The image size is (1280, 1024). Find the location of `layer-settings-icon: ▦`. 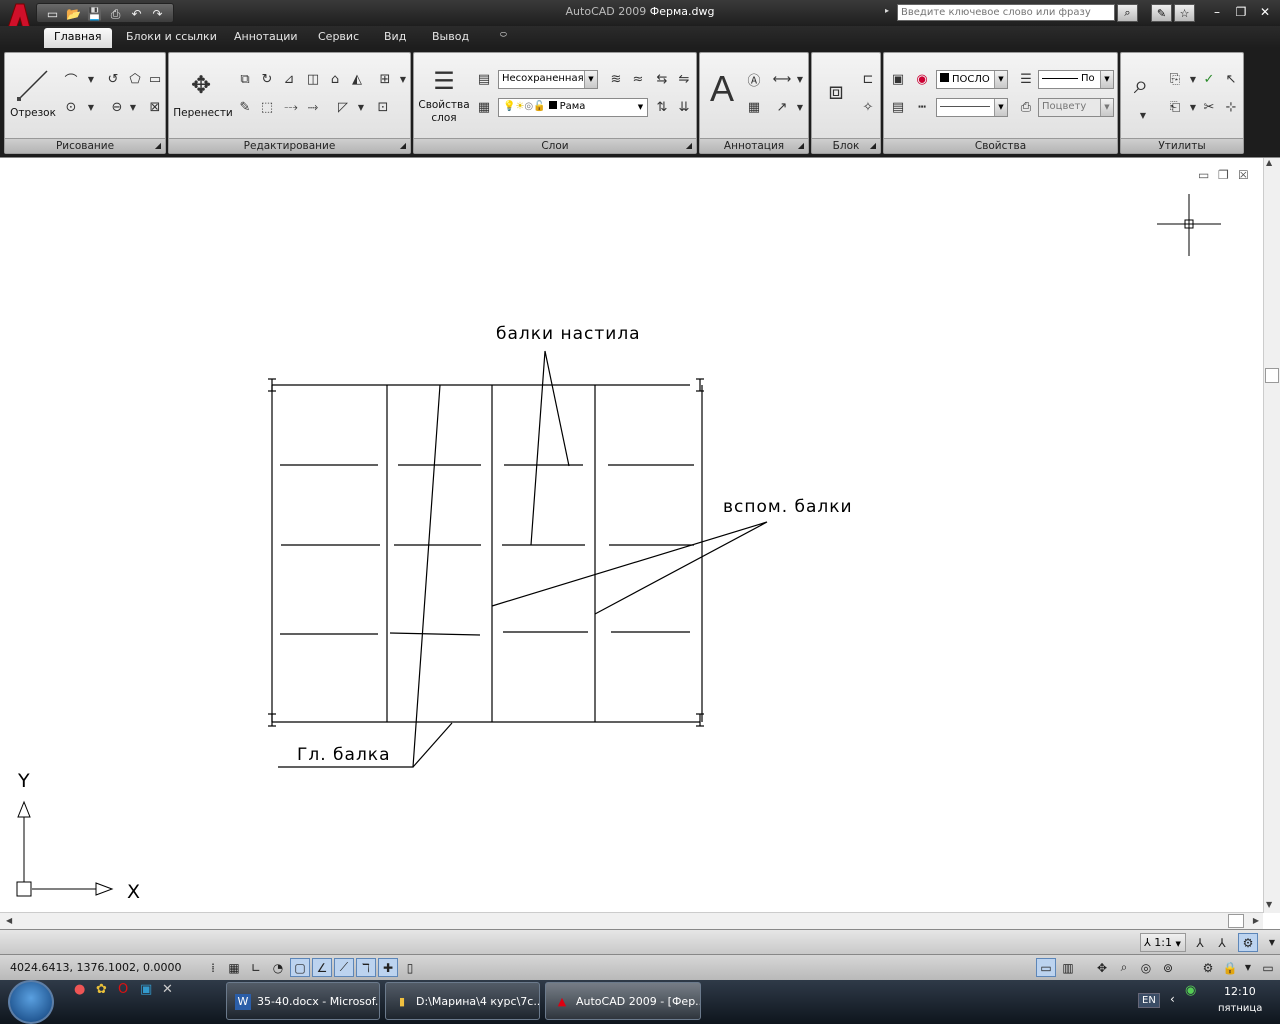

layer-settings-icon: ▦ is located at coordinates (484, 107).